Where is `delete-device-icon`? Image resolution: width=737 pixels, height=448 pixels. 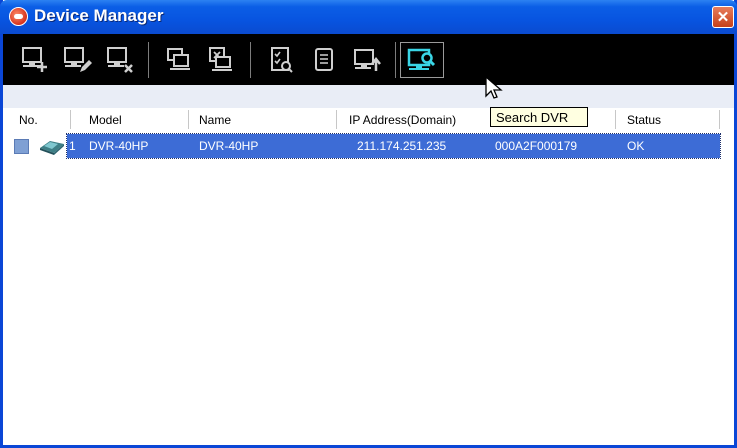 delete-device-icon is located at coordinates (120, 60).